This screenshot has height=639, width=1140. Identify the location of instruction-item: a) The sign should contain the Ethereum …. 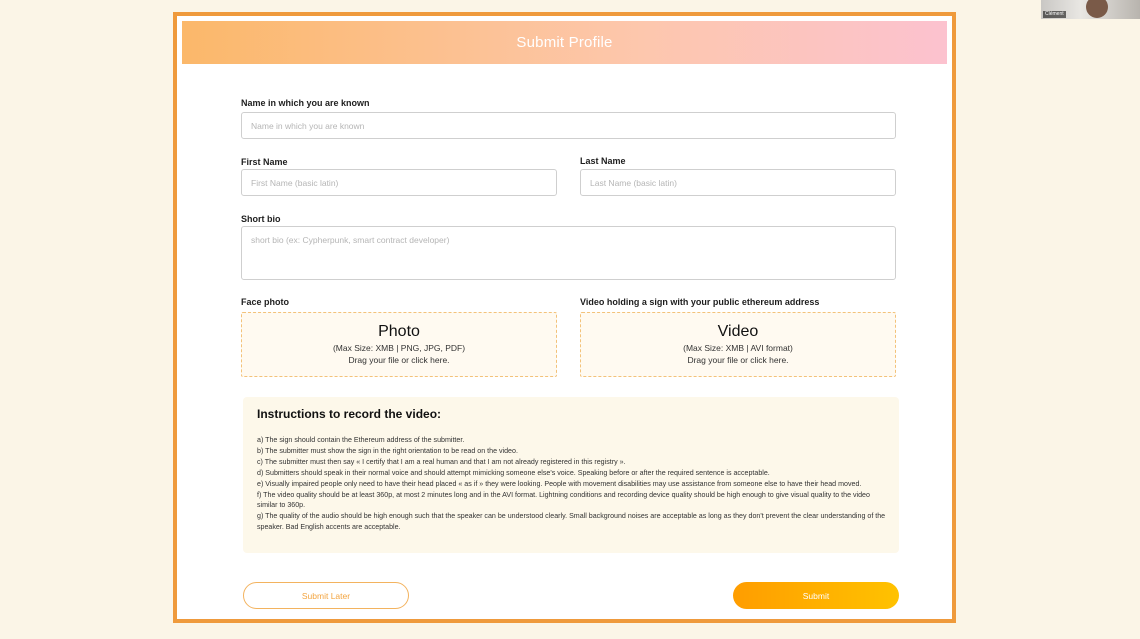
(361, 440).